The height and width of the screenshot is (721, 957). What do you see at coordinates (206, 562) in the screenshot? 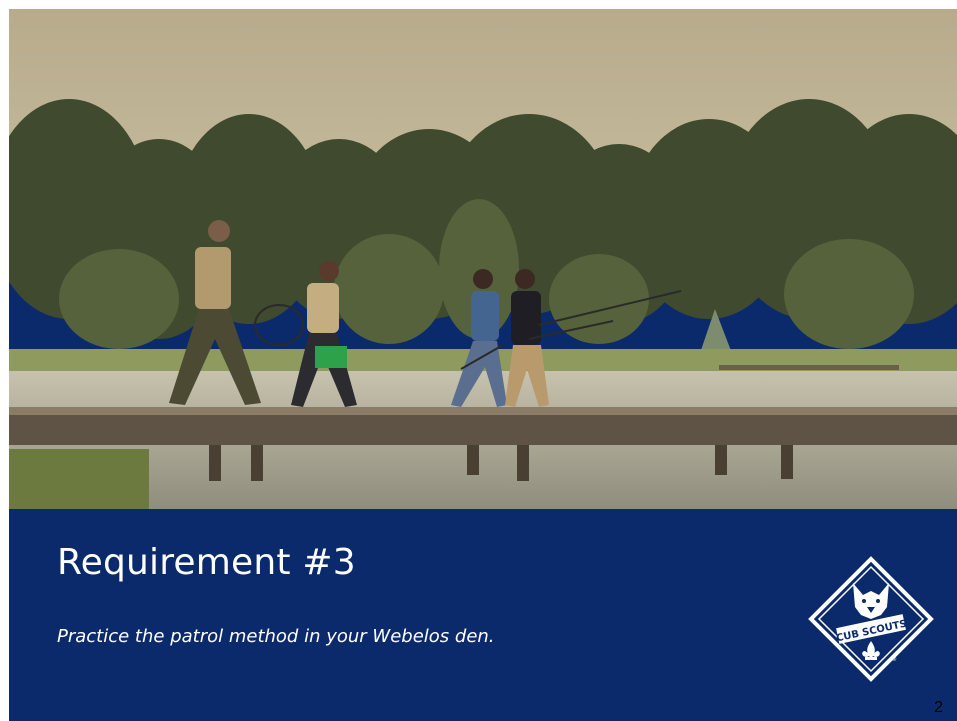
I see `slide-title: Requirement #3` at bounding box center [206, 562].